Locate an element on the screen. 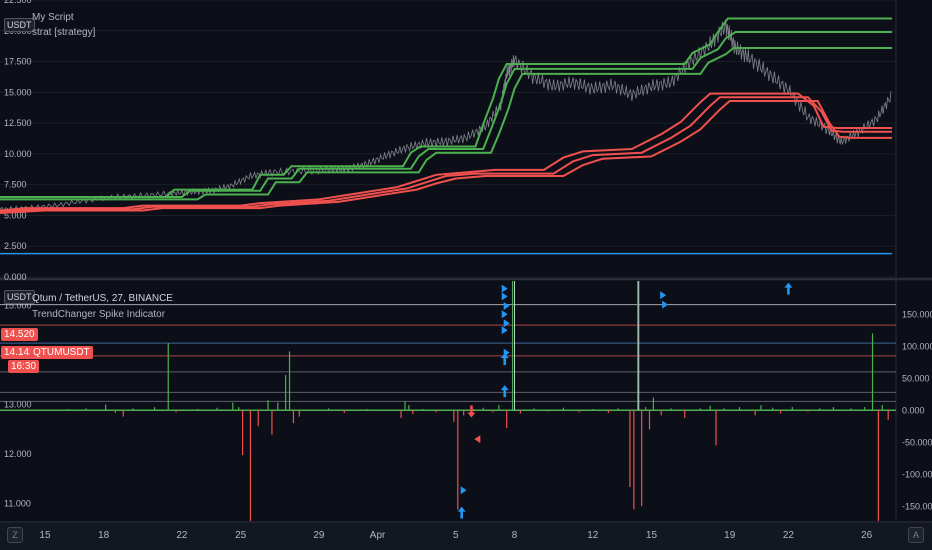  bottom-left-tick-label: 11.000 is located at coordinates (17, 504).